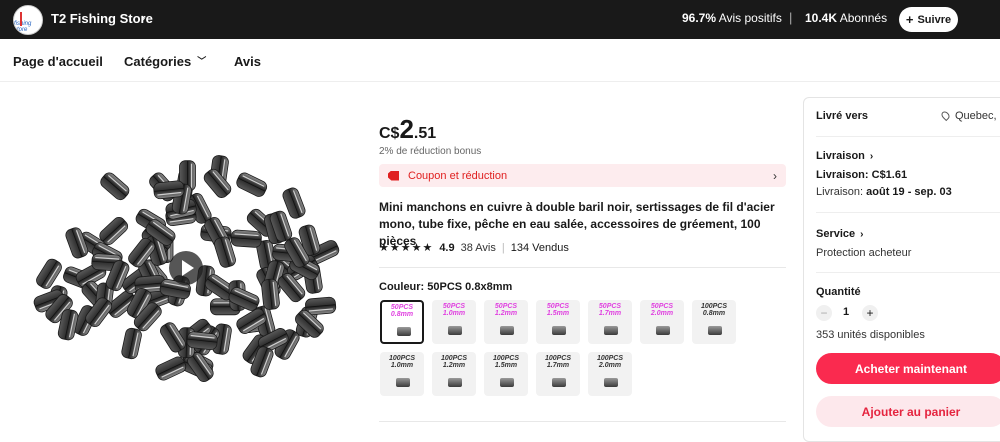  I want to click on store-logo-text: fishing store, so click(28, 27).